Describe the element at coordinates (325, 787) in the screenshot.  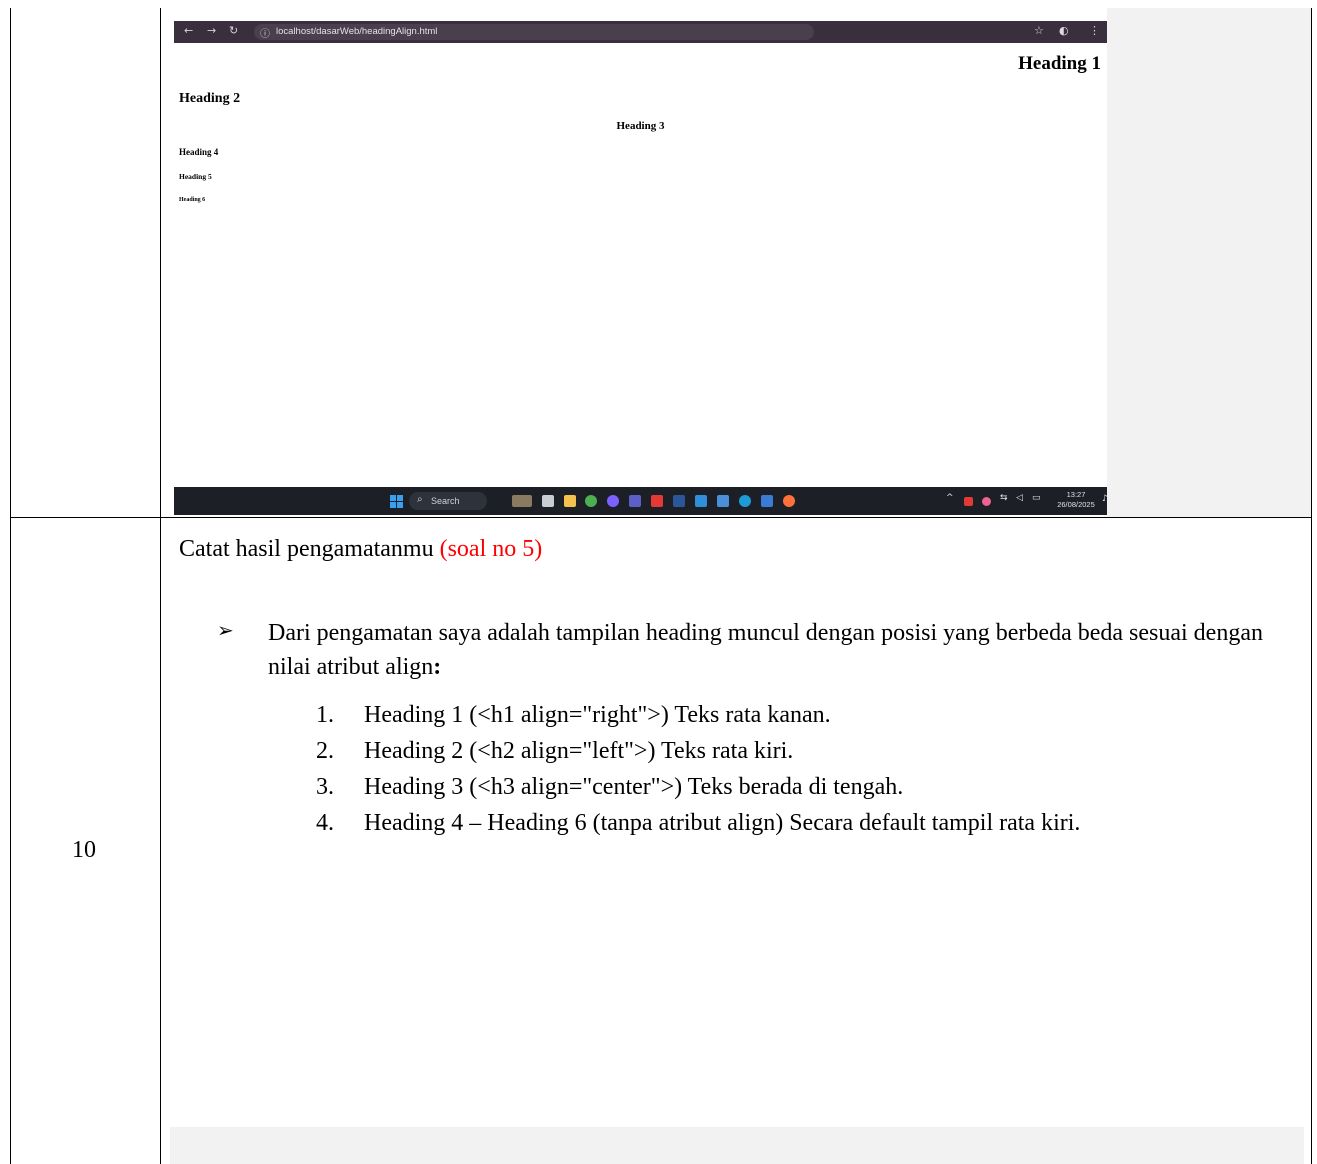
I see `list-item-number: 3.` at that location.